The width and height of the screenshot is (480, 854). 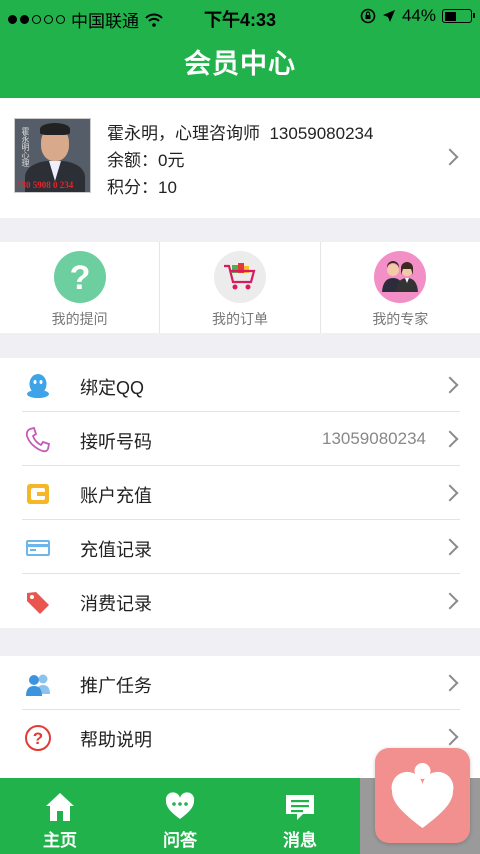 I want to click on battery-percent: 44%, so click(x=418, y=15).